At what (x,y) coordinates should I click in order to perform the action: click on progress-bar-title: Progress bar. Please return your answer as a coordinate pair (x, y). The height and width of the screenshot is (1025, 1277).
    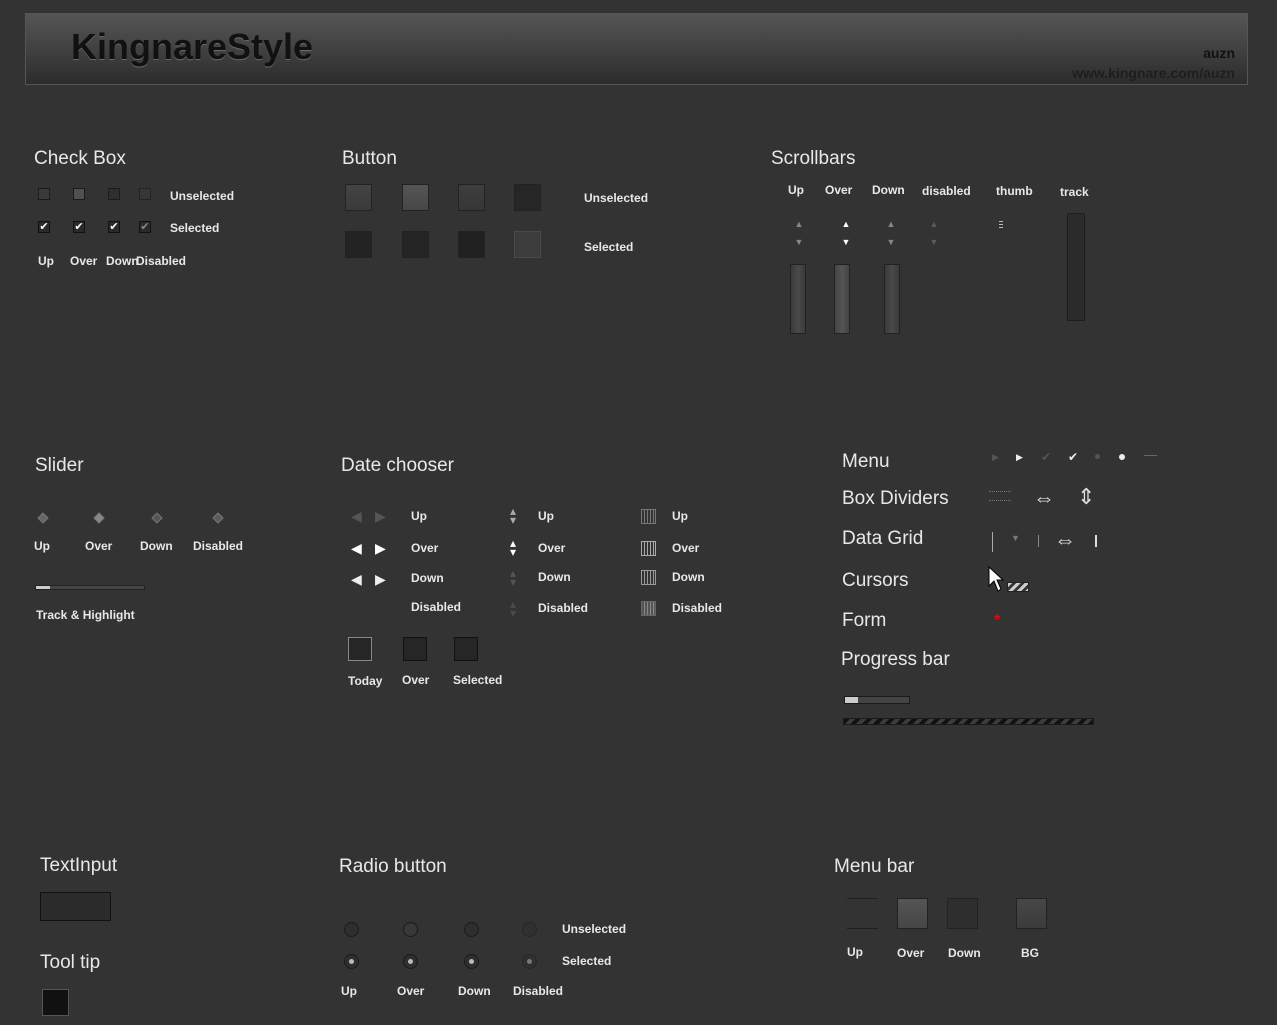
    Looking at the image, I should click on (895, 659).